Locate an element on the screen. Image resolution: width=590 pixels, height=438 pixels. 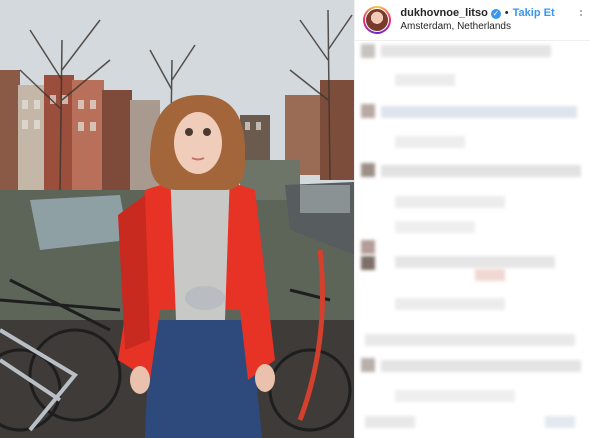
boat-cabin is located at coordinates (325, 199).